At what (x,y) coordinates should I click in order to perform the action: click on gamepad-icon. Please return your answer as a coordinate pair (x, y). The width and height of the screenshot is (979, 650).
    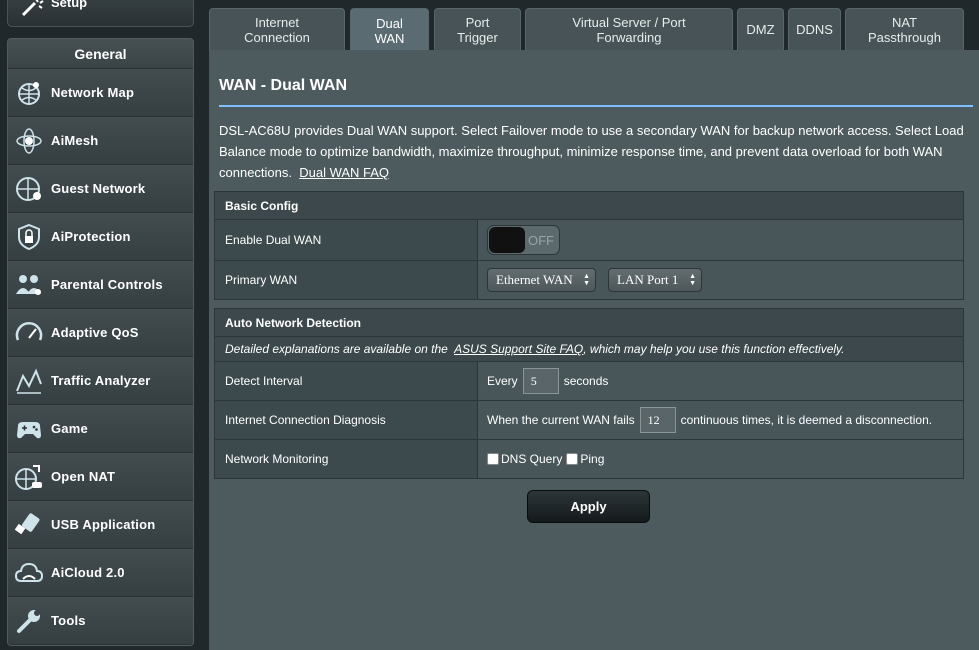
    Looking at the image, I should click on (29, 429).